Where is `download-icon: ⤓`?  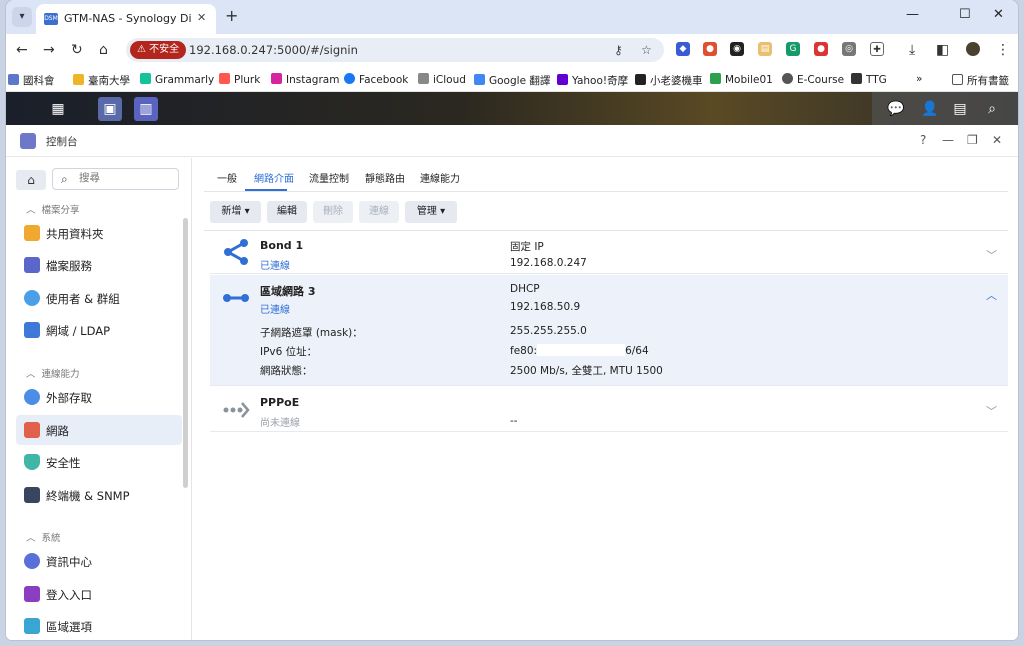
download-icon: ⤓ is located at coordinates (912, 50).